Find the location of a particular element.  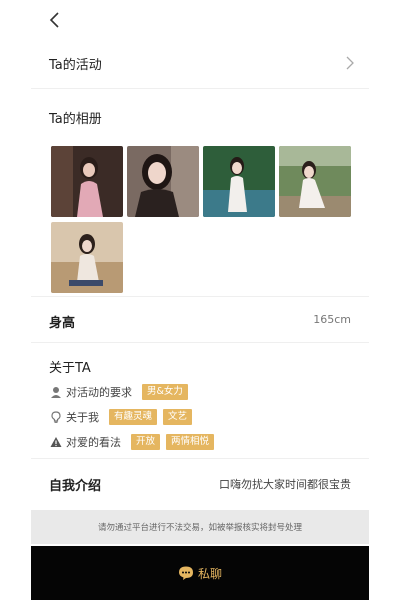

photo-2-image is located at coordinates (163, 181).